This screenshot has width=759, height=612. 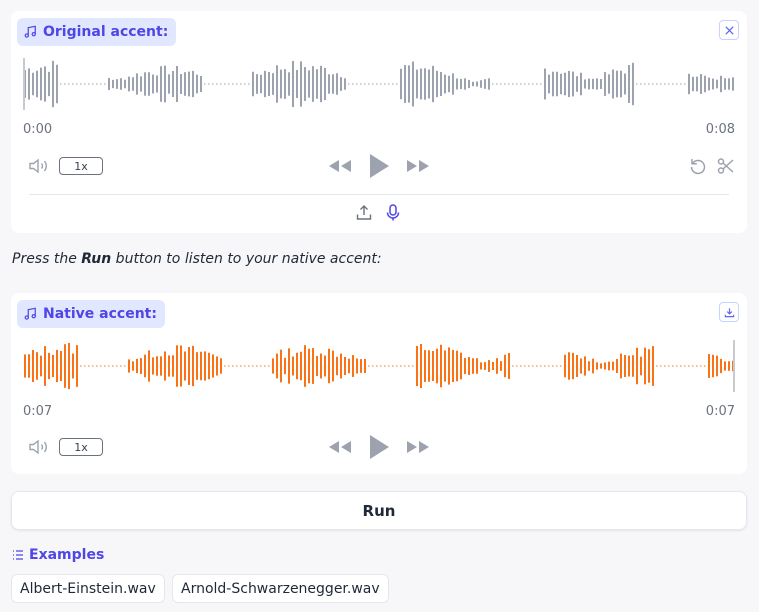 What do you see at coordinates (729, 312) in the screenshot?
I see `download-button` at bounding box center [729, 312].